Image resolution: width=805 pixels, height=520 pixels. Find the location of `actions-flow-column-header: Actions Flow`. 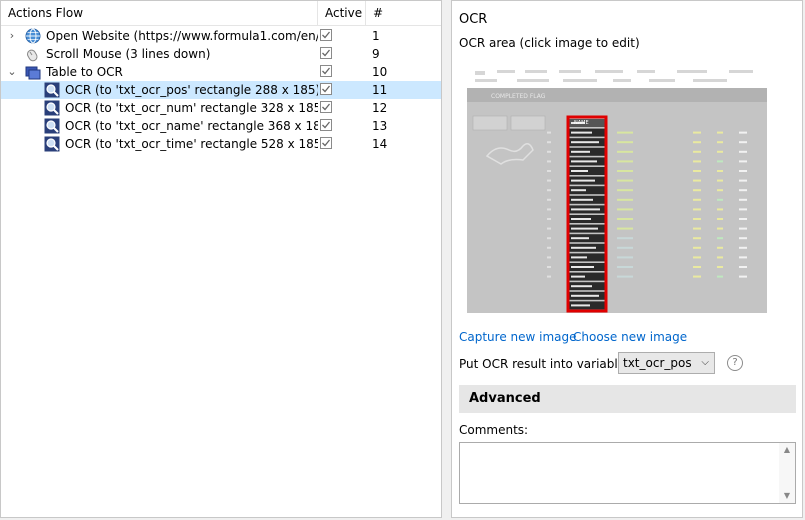

actions-flow-column-header: Actions Flow is located at coordinates (159, 13).